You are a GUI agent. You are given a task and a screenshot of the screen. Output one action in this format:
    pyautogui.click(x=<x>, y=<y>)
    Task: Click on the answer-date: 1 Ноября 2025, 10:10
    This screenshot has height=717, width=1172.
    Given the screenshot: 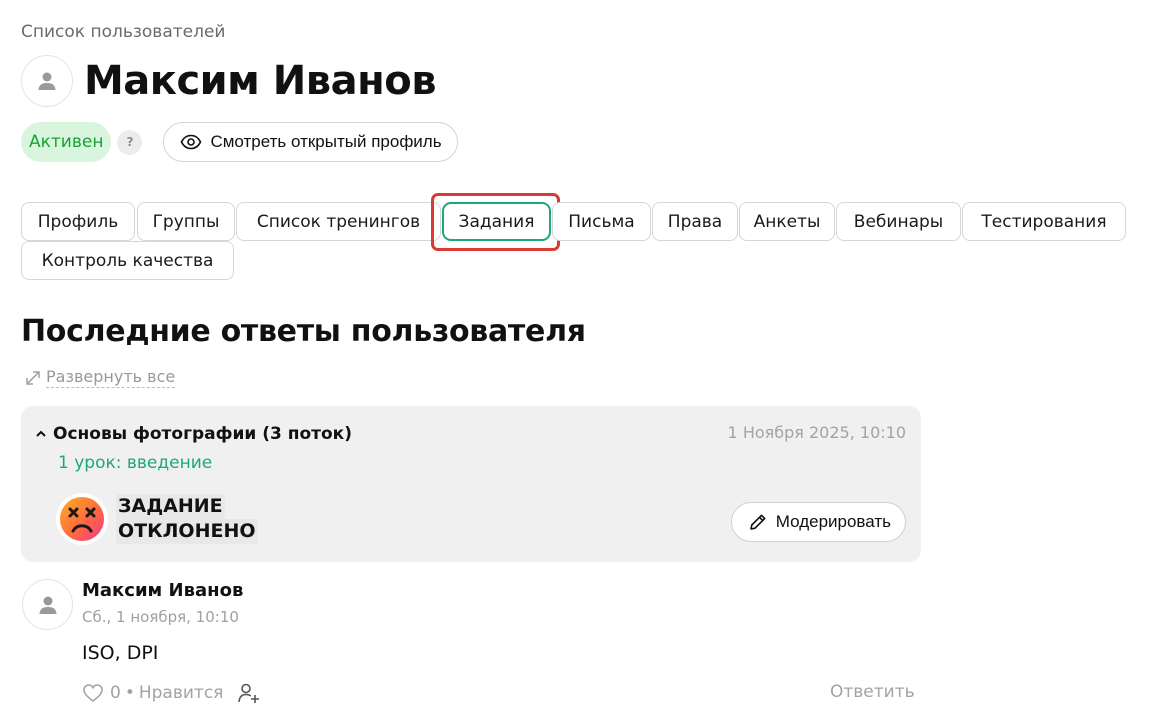 What is the action you would take?
    pyautogui.click(x=816, y=432)
    